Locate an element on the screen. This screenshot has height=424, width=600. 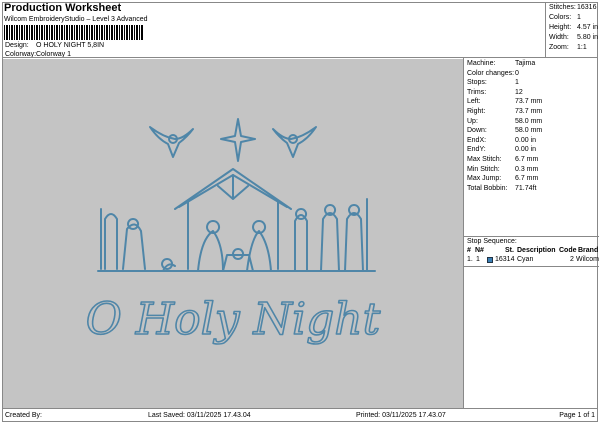
detail-row: Total Bobbin: 71.74ft is located at coordinates (501, 188).